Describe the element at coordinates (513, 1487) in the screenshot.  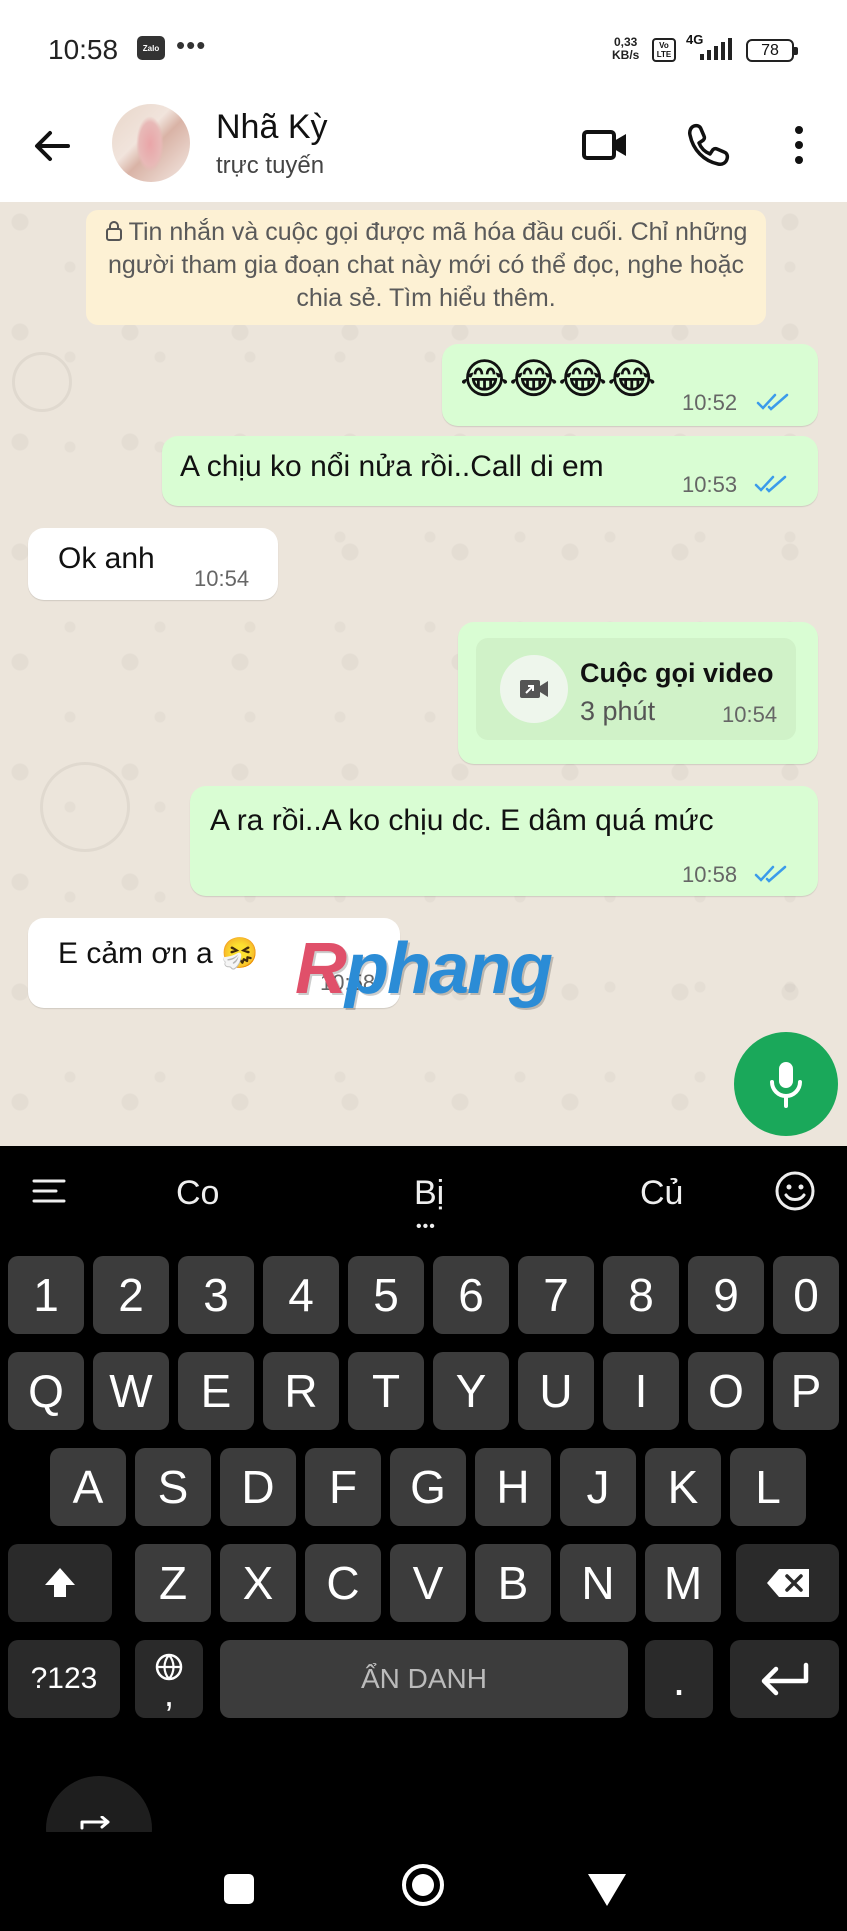
I see `key-h: H` at that location.